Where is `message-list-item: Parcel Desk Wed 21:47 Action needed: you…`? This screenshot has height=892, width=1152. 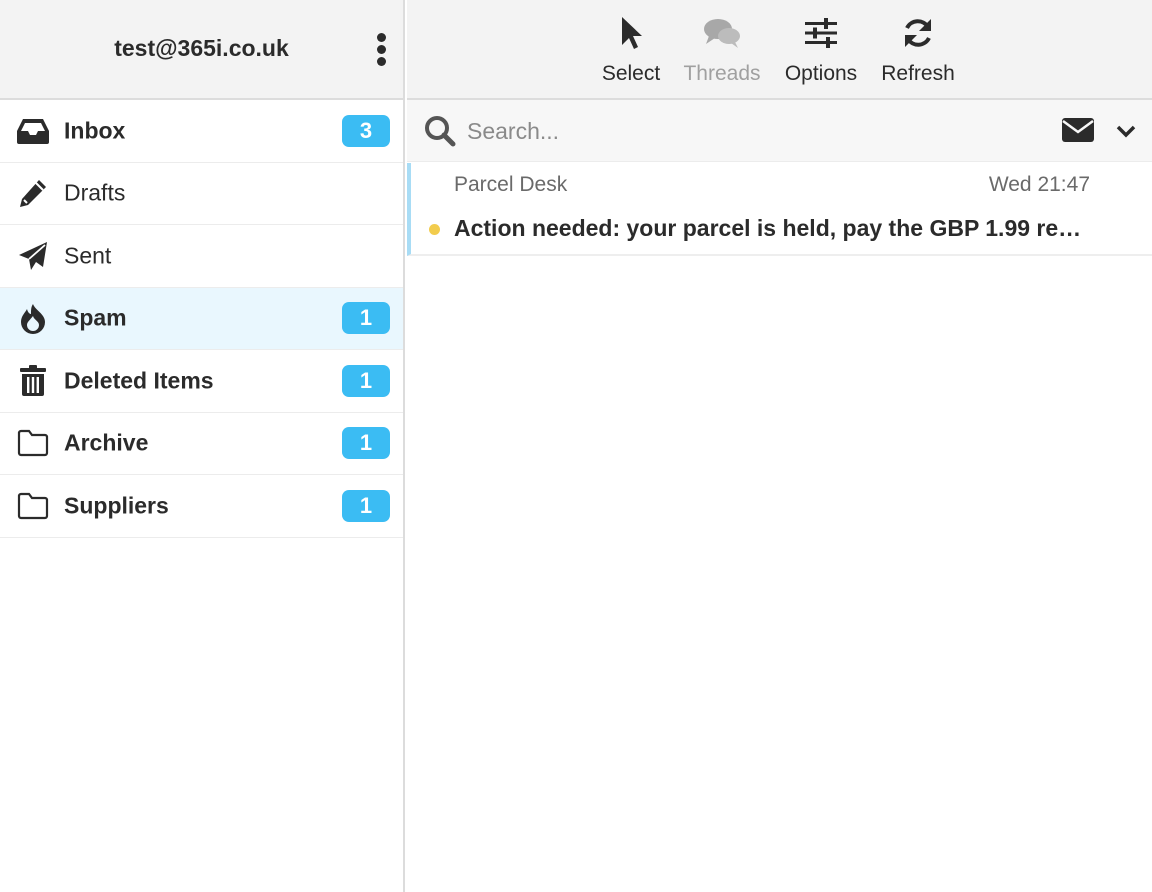
message-list-item: Parcel Desk Wed 21:47 Action needed: you… is located at coordinates (779, 209).